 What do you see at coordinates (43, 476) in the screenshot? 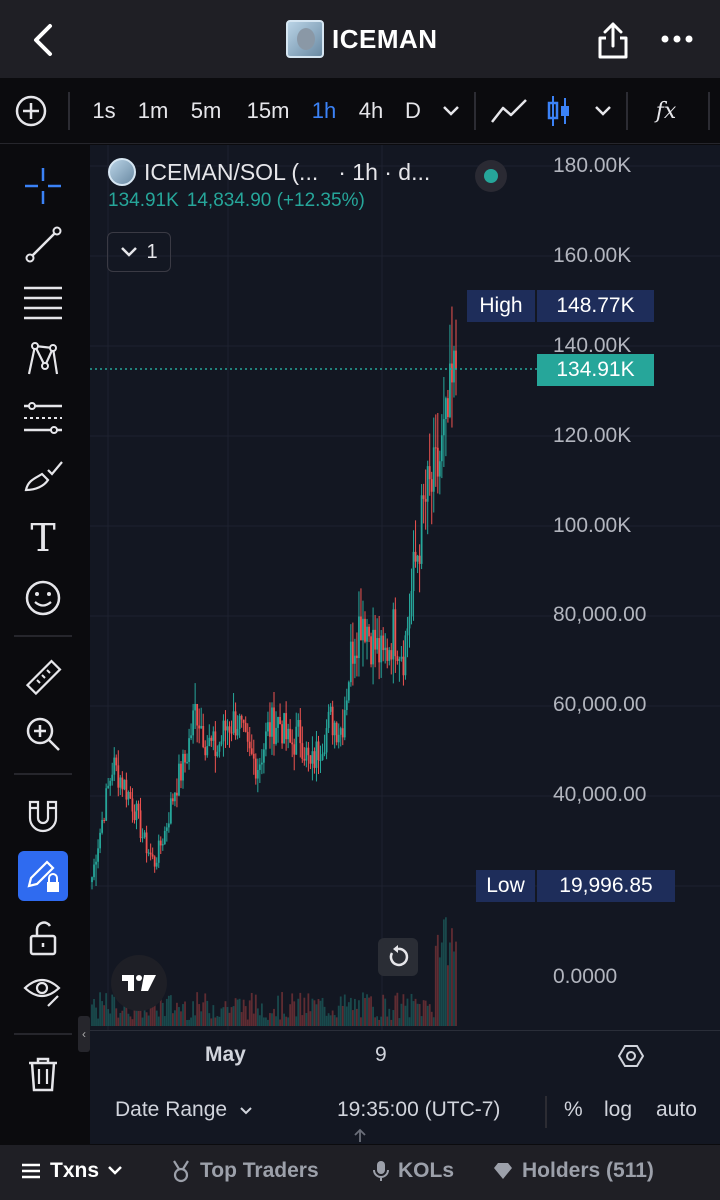
I see `brush-tool` at bounding box center [43, 476].